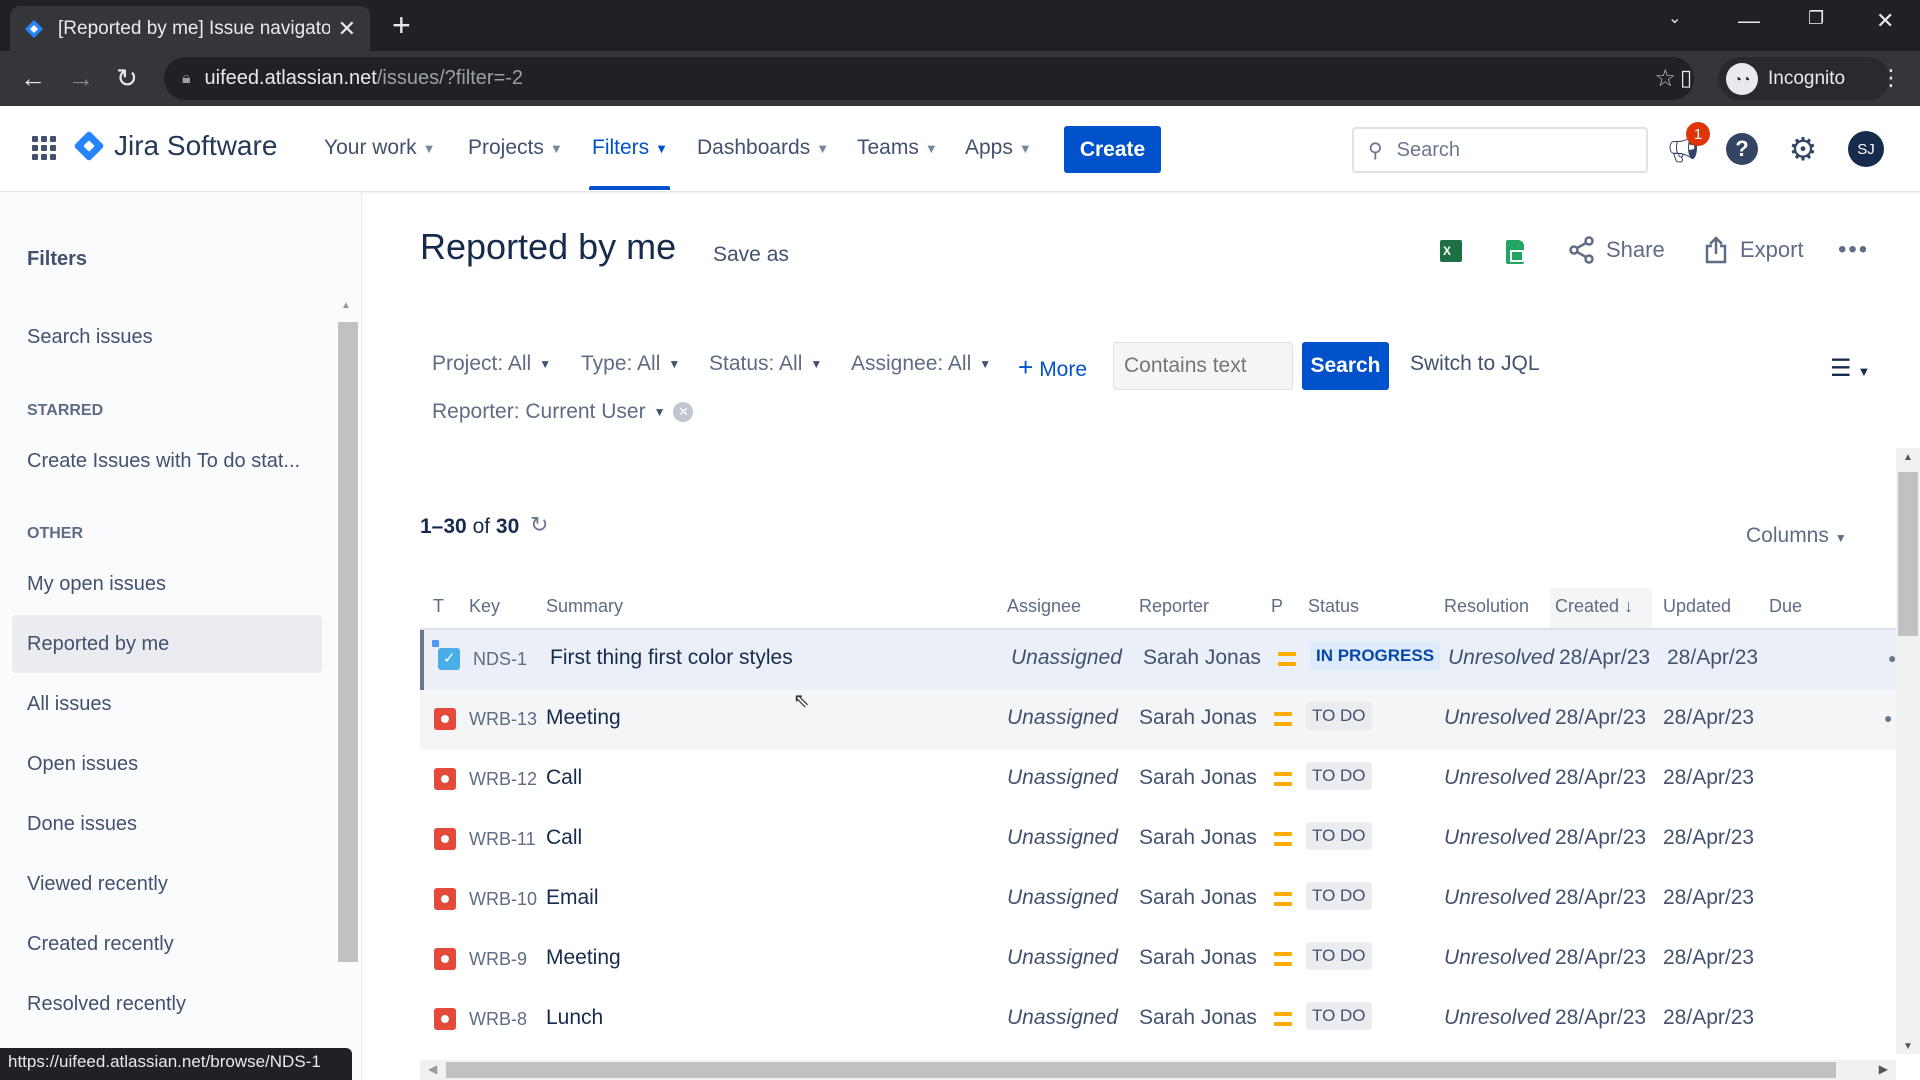  I want to click on columns-button: Columns ▼, so click(1796, 536).